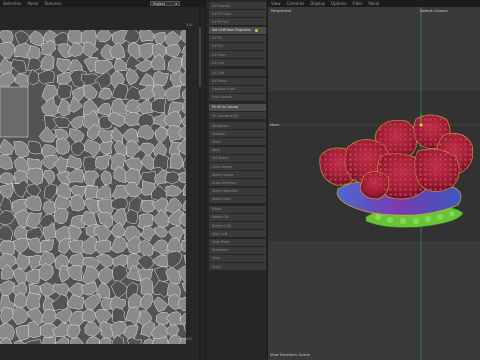  Describe the element at coordinates (237, 89) in the screenshot. I see `uv-command-button: Equalize Scale` at that location.